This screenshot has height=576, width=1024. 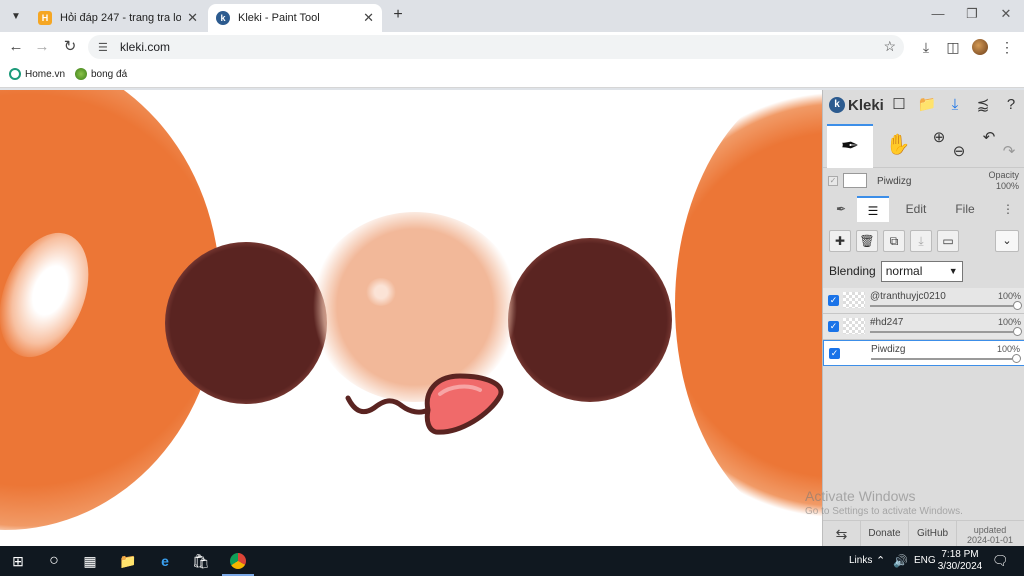 I want to click on layer-item: ✓ #hd247 100%, so click(x=923, y=327).